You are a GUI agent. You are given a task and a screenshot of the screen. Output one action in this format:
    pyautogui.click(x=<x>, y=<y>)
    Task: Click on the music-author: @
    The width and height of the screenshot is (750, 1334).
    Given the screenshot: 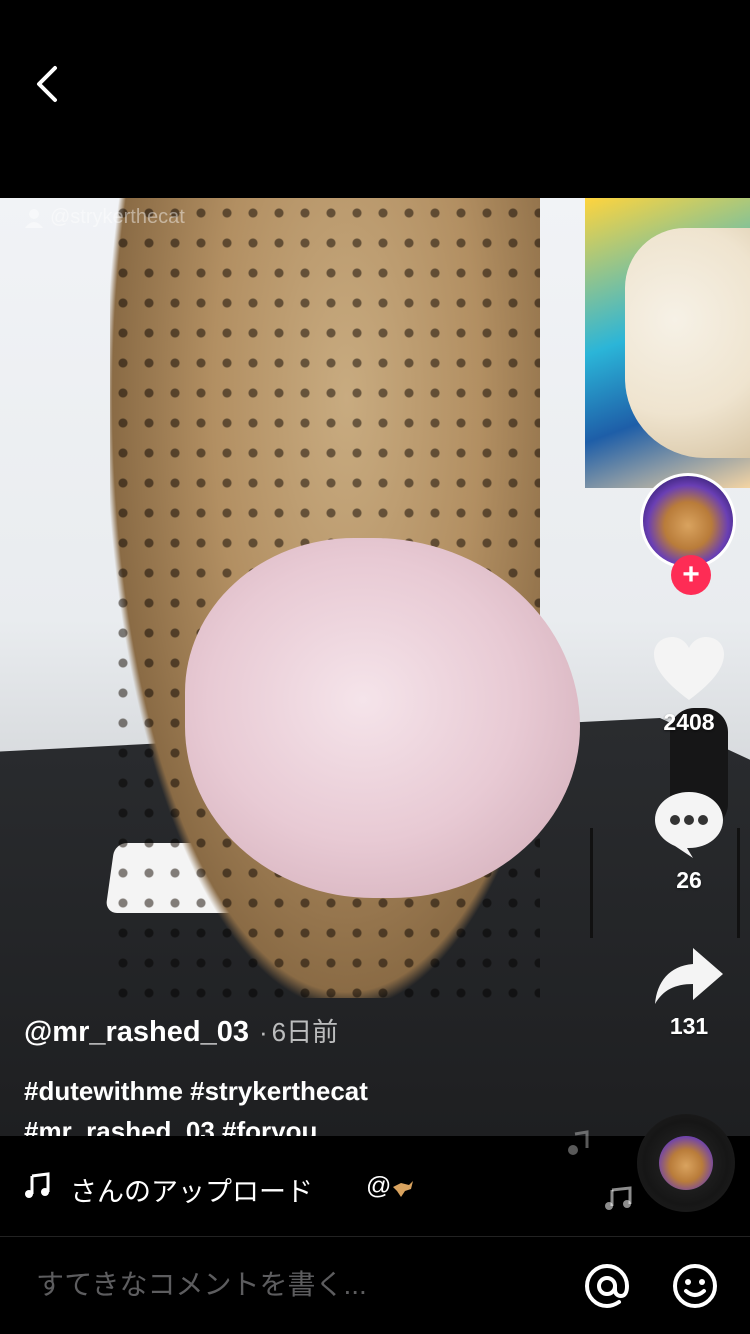 What is the action you would take?
    pyautogui.click(x=390, y=1186)
    